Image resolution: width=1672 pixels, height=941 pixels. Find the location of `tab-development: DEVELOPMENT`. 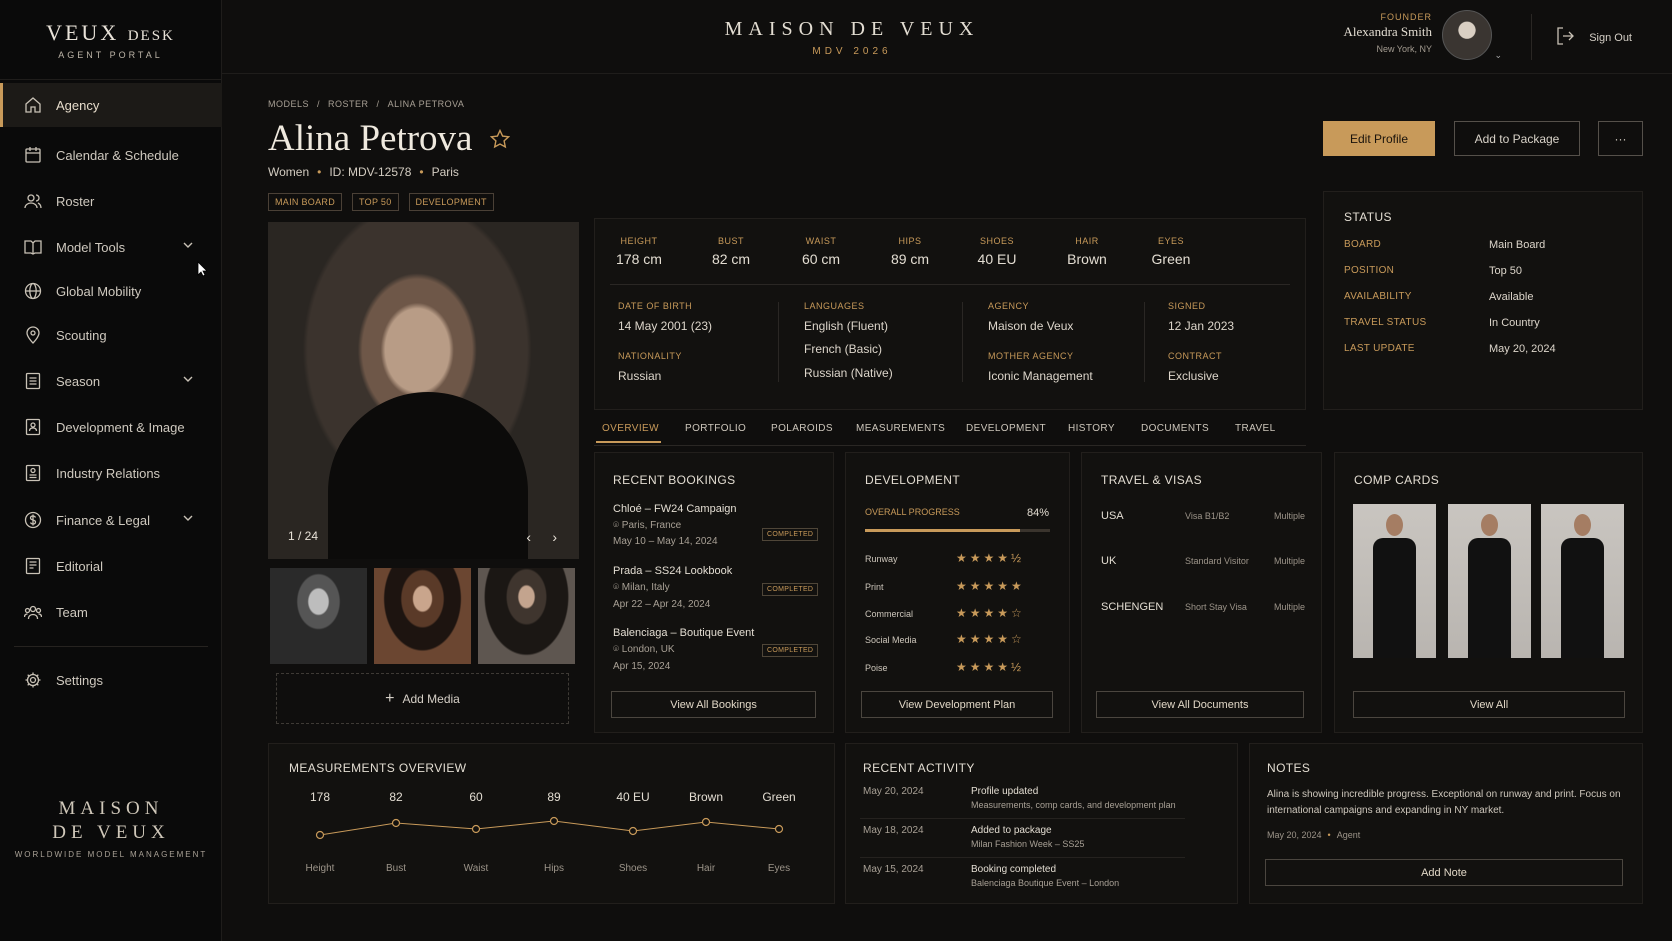

tab-development: DEVELOPMENT is located at coordinates (1006, 428).